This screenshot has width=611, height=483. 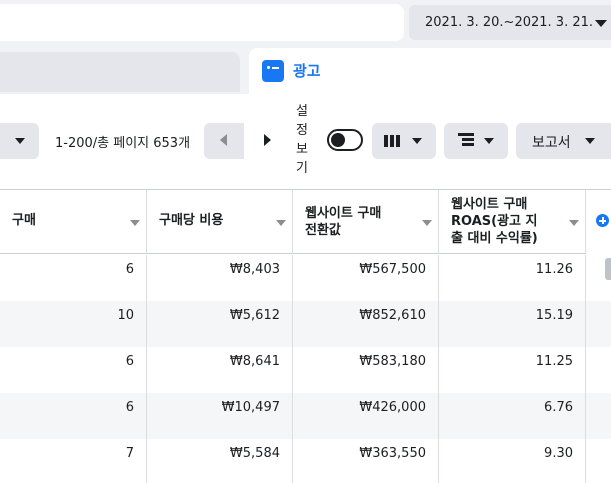 What do you see at coordinates (220, 324) in the screenshot?
I see `cell-cost-per-purchase: ₩5,612` at bounding box center [220, 324].